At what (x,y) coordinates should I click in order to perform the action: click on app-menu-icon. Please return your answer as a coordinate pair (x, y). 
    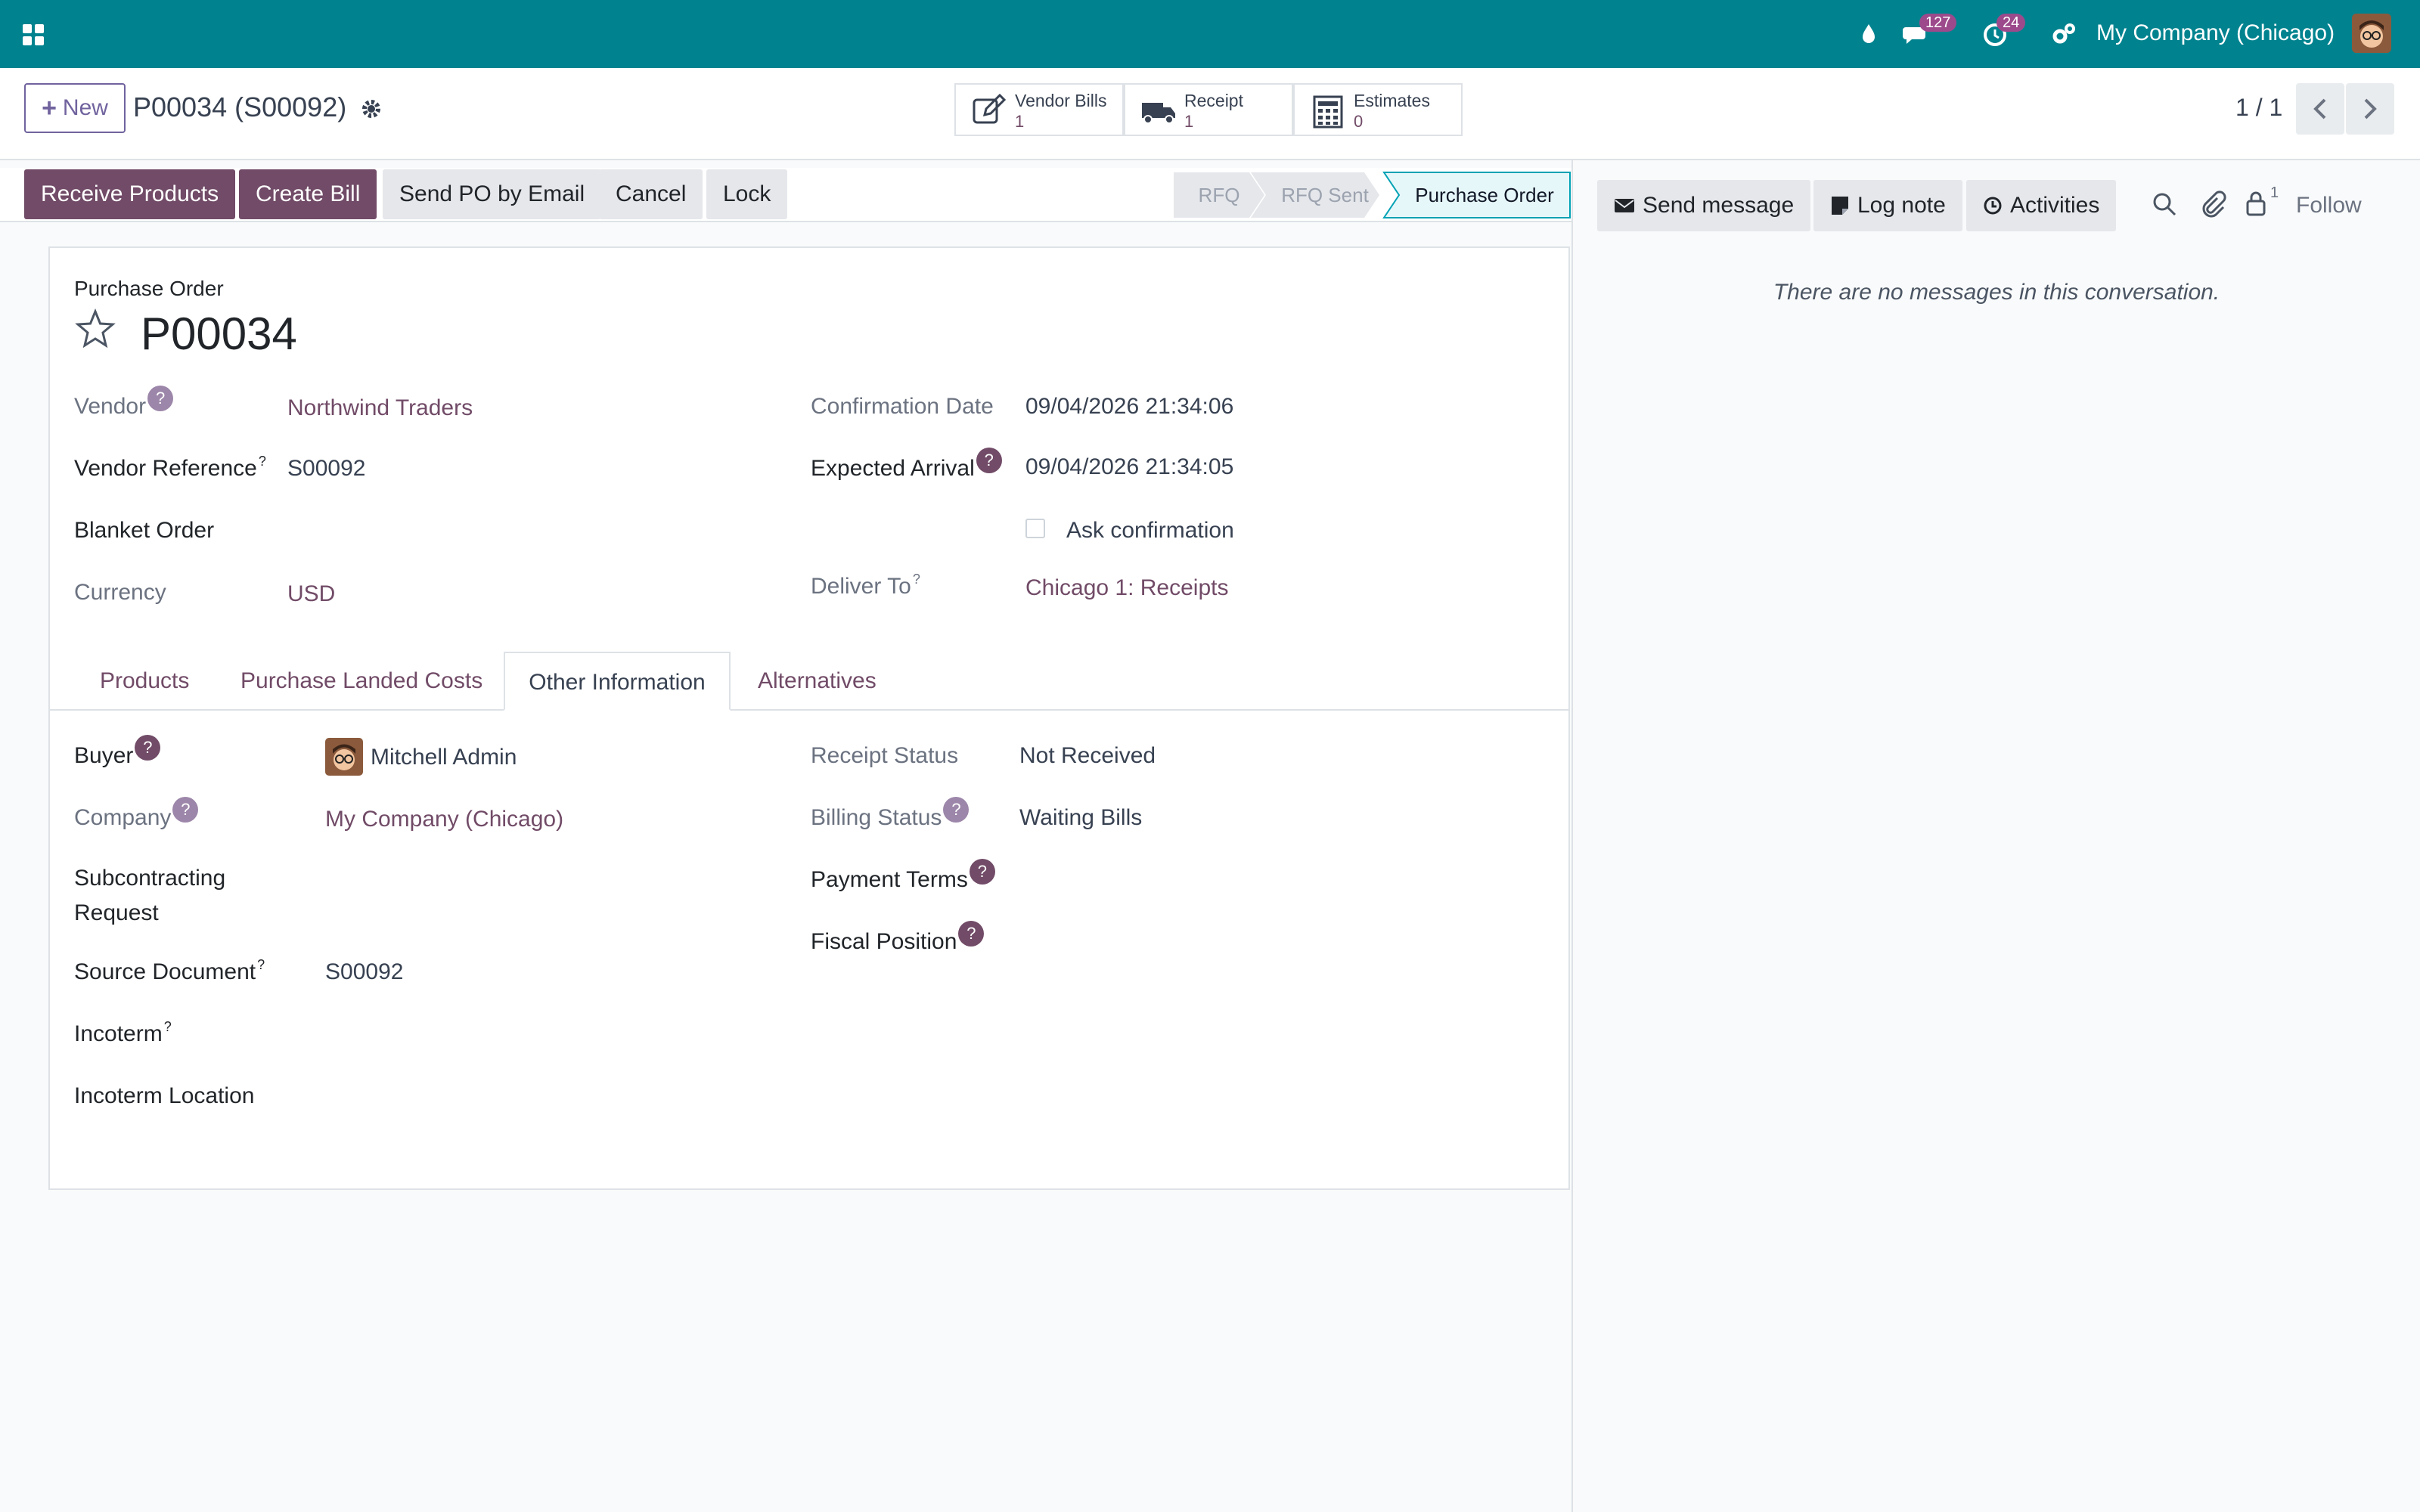
    Looking at the image, I should click on (34, 34).